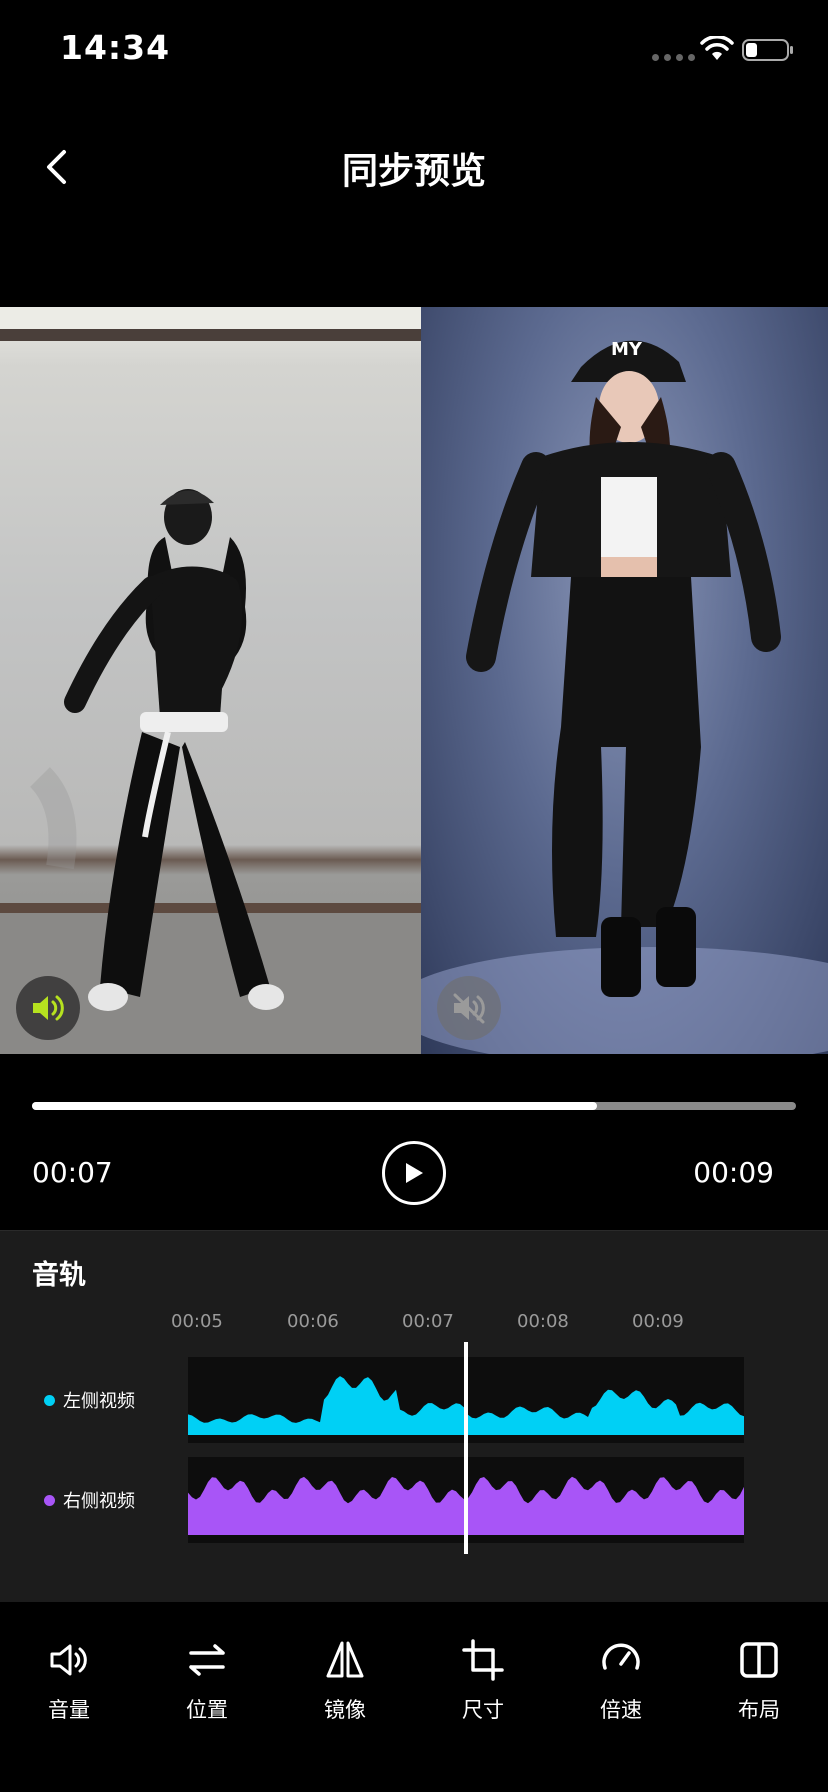 This screenshot has height=1792, width=828. I want to click on cellular-signal-icon, so click(673, 57).